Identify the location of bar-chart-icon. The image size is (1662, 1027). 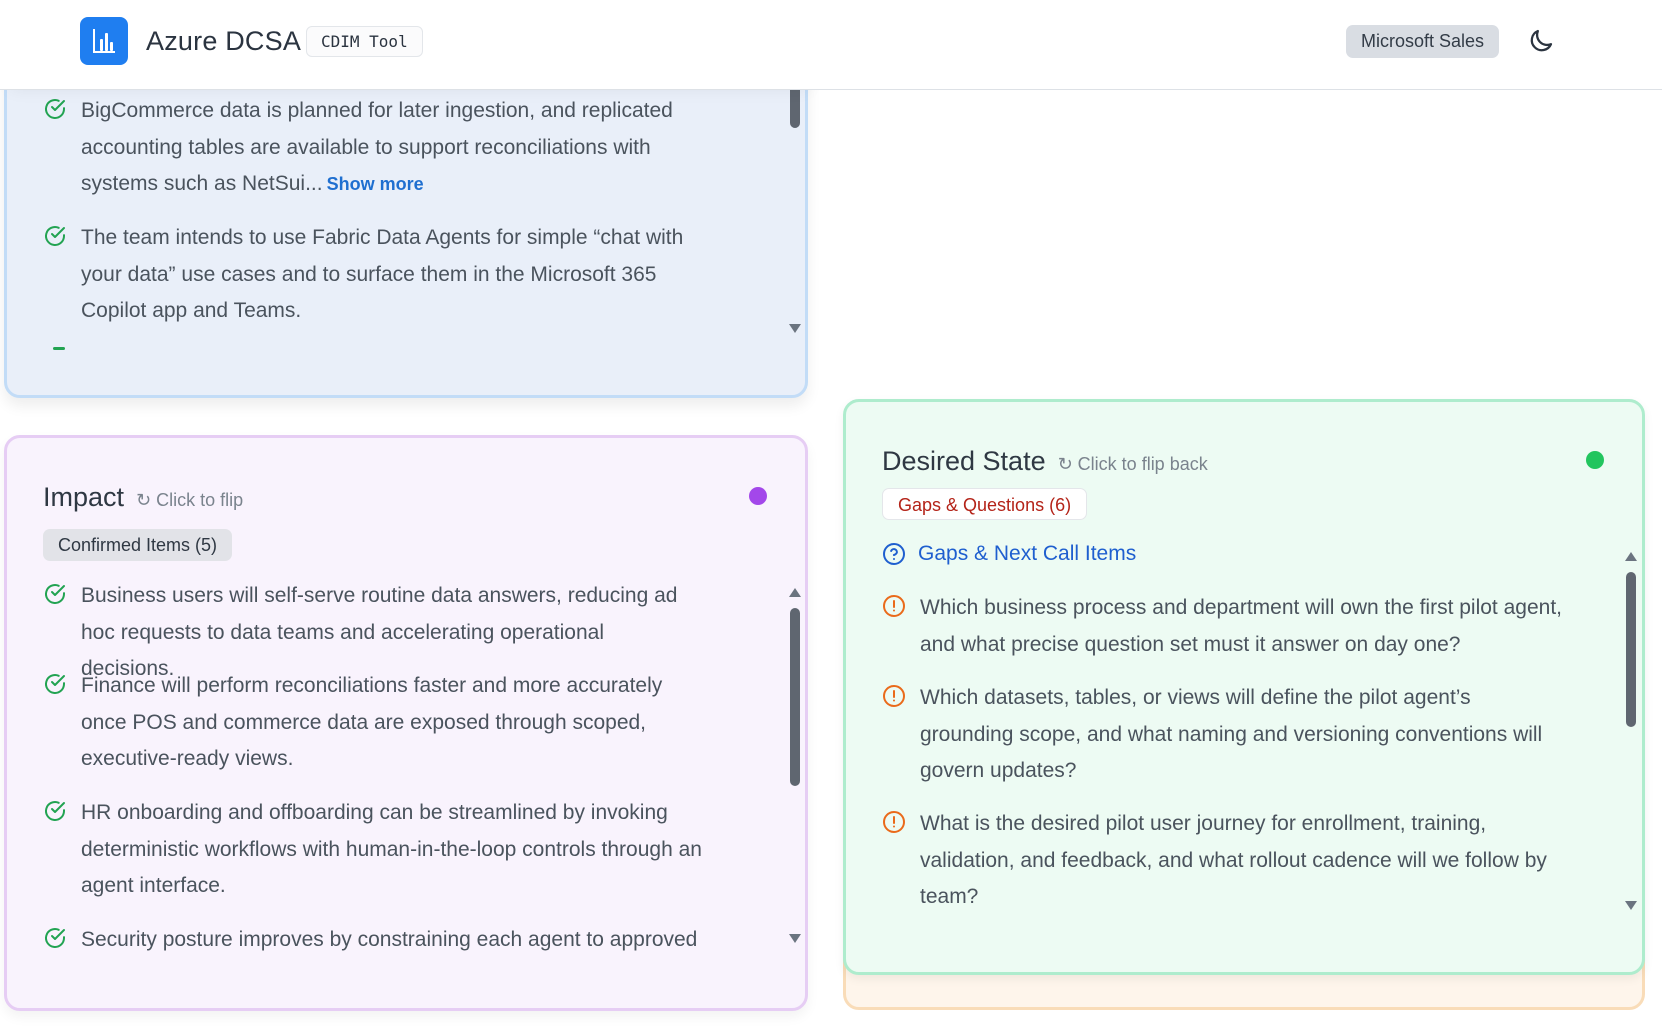
(104, 41).